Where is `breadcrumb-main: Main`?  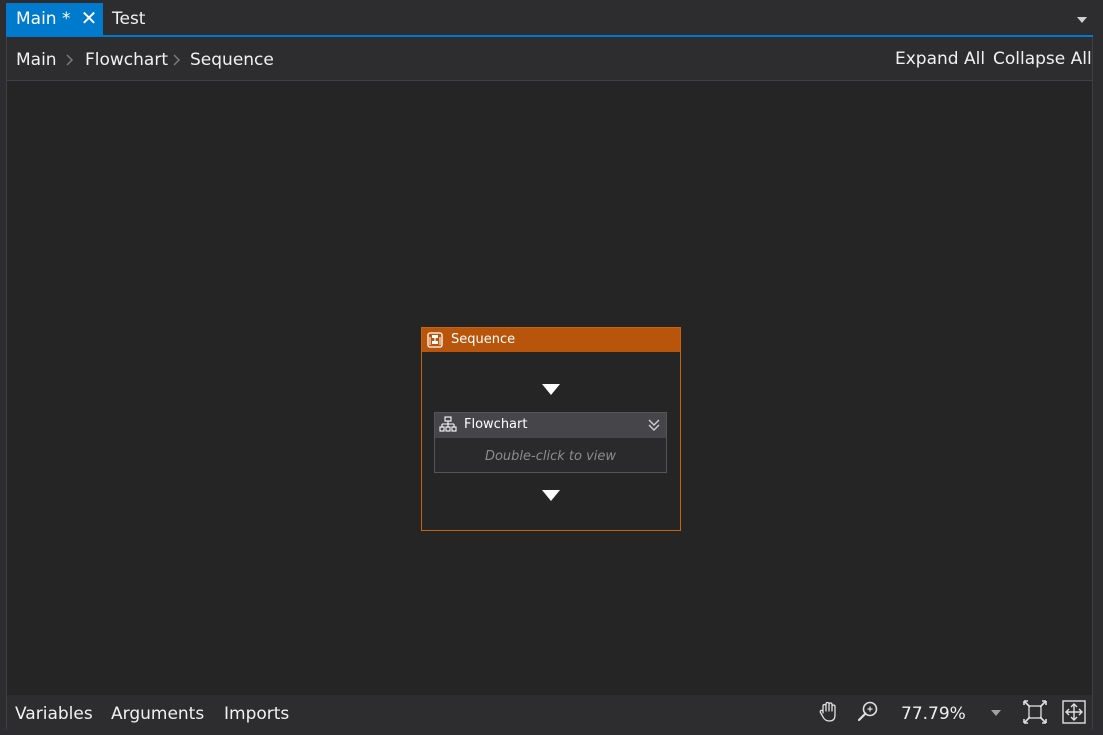
breadcrumb-main: Main is located at coordinates (36, 60).